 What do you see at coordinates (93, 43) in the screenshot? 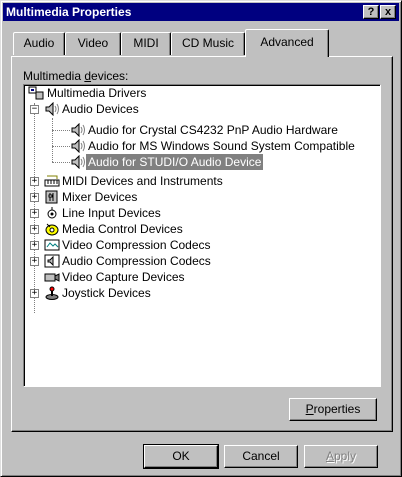
I see `tab-video: Video` at bounding box center [93, 43].